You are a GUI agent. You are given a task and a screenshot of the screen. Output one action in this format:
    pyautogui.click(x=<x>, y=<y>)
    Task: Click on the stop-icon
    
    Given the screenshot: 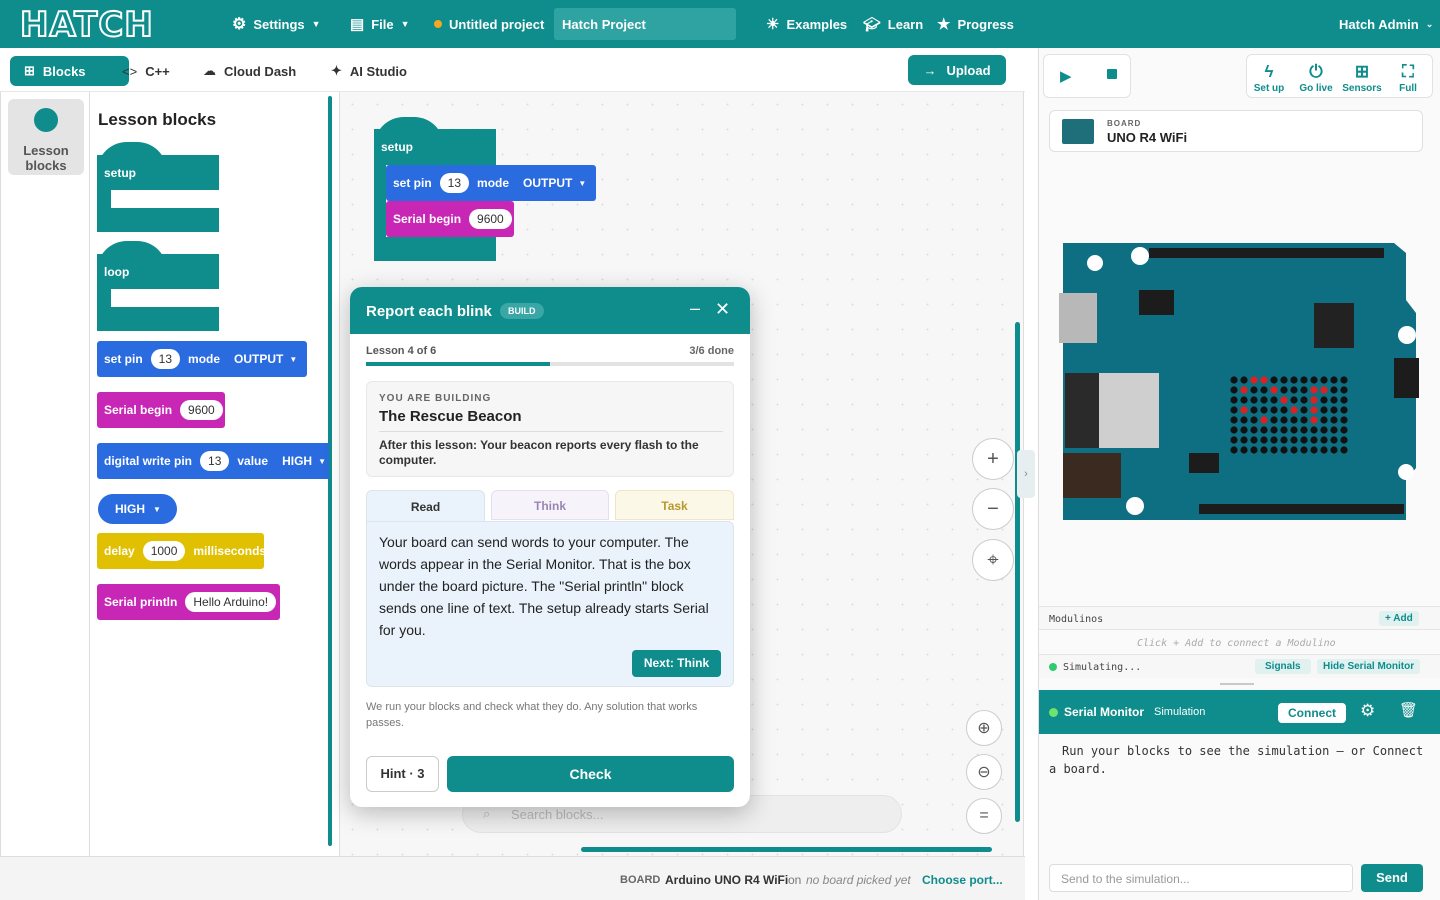 What is the action you would take?
    pyautogui.click(x=1112, y=74)
    